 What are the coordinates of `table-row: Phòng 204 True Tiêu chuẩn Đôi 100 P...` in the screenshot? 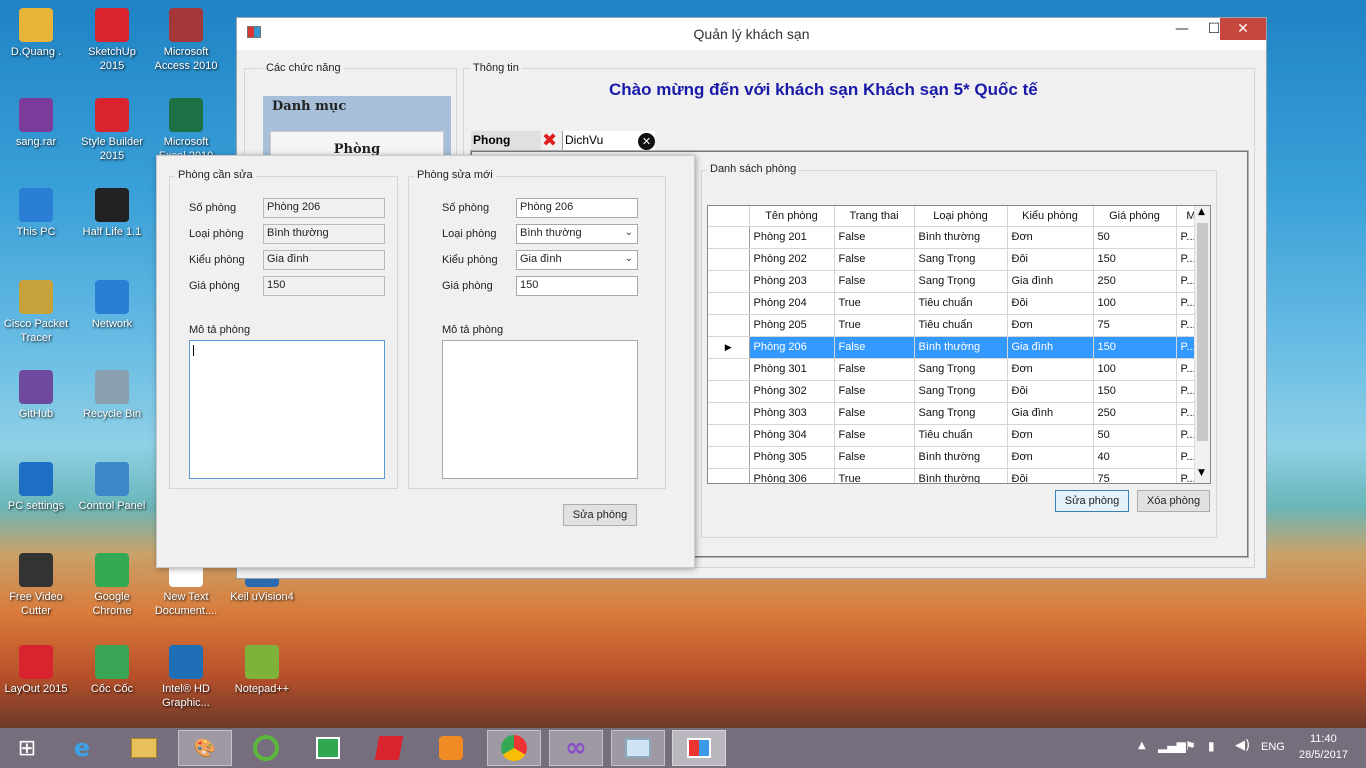 It's located at (957, 303).